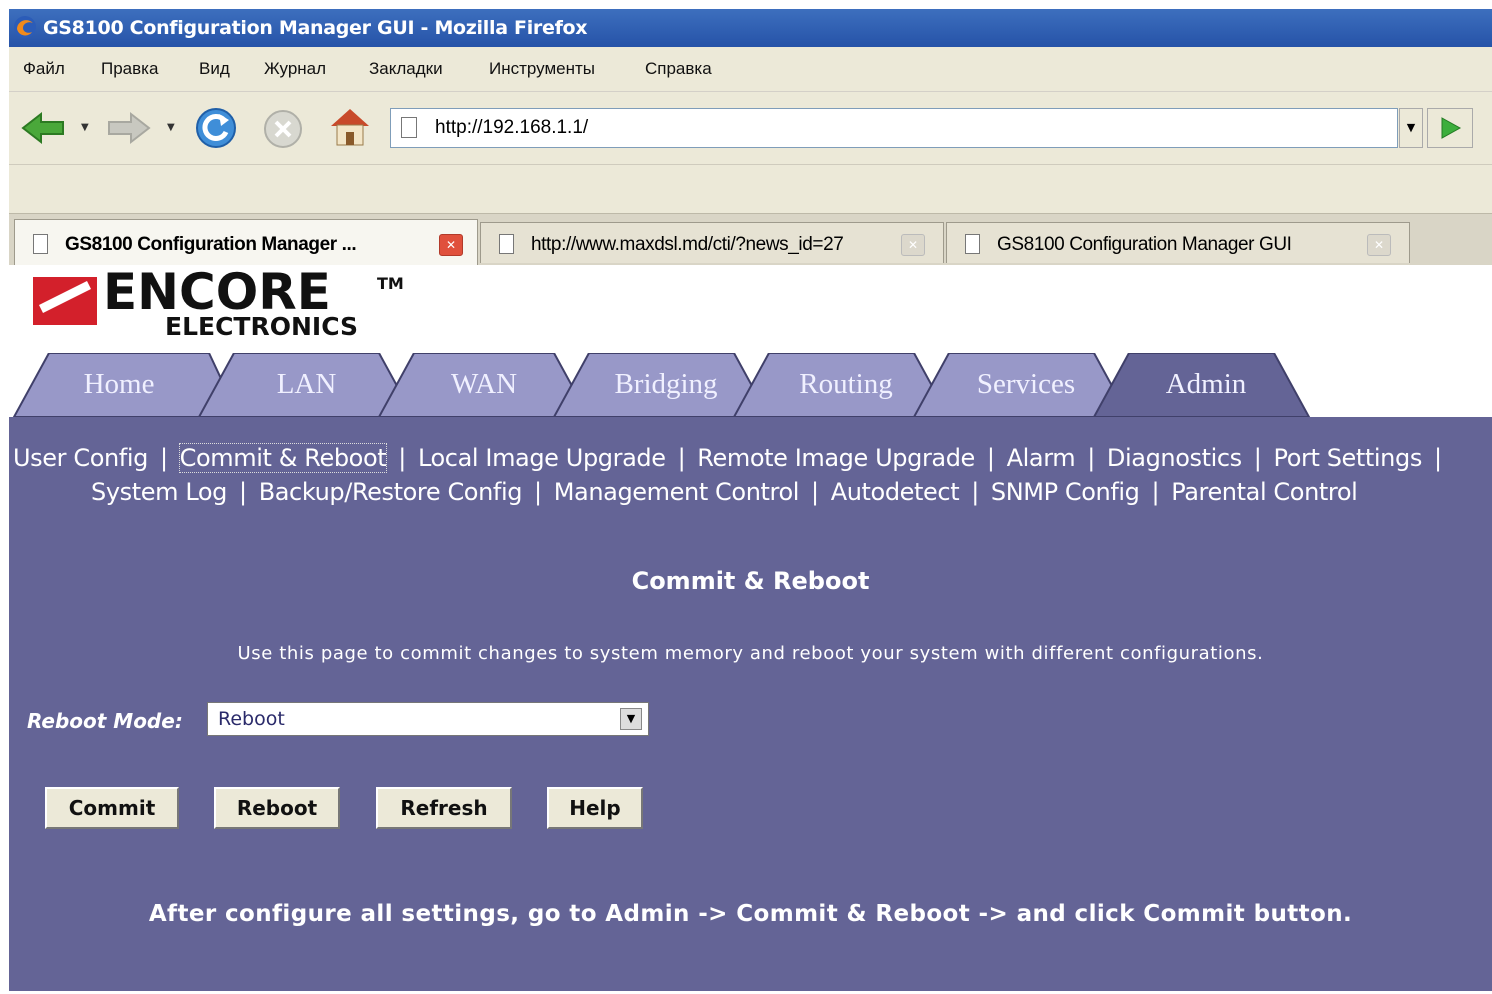 This screenshot has height=994, width=1492. What do you see at coordinates (214, 69) in the screenshot?
I see `menu-view: Вид` at bounding box center [214, 69].